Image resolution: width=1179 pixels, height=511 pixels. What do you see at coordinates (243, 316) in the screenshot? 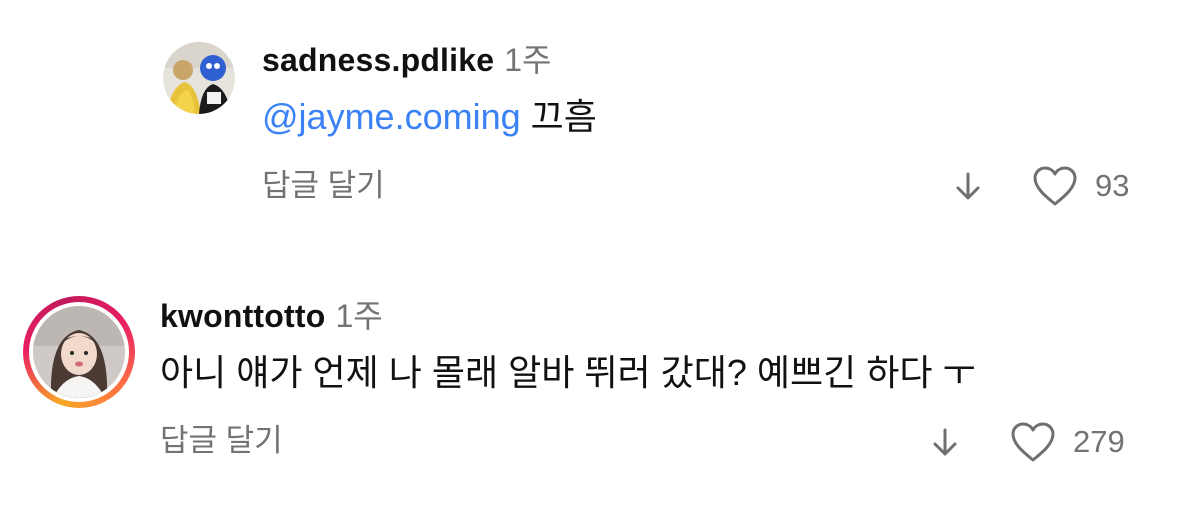
I see `username: kwonttotto` at bounding box center [243, 316].